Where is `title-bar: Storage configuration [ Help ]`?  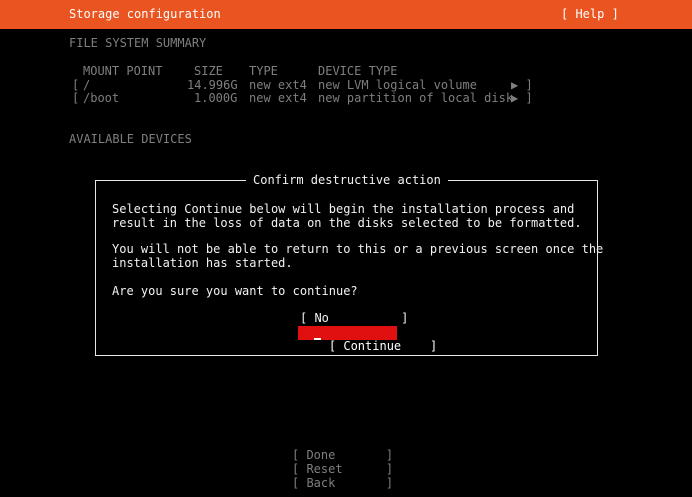
title-bar: Storage configuration [ Help ] is located at coordinates (346, 14).